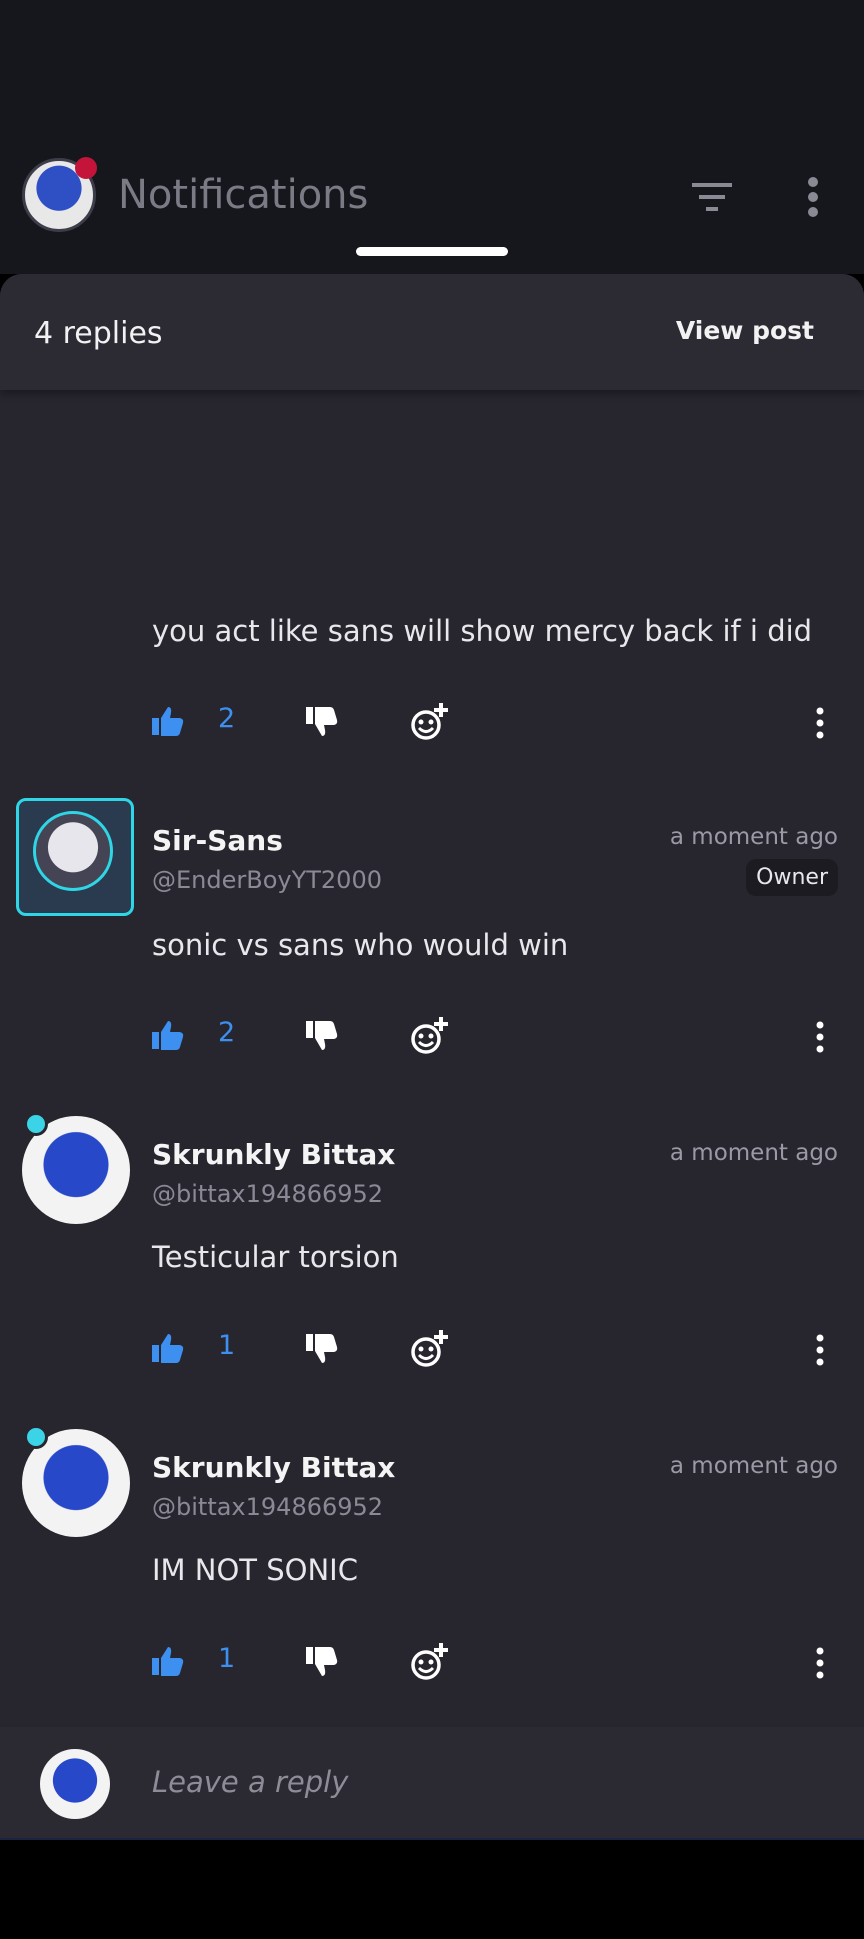  I want to click on author-name: Sir-Sans, so click(217, 840).